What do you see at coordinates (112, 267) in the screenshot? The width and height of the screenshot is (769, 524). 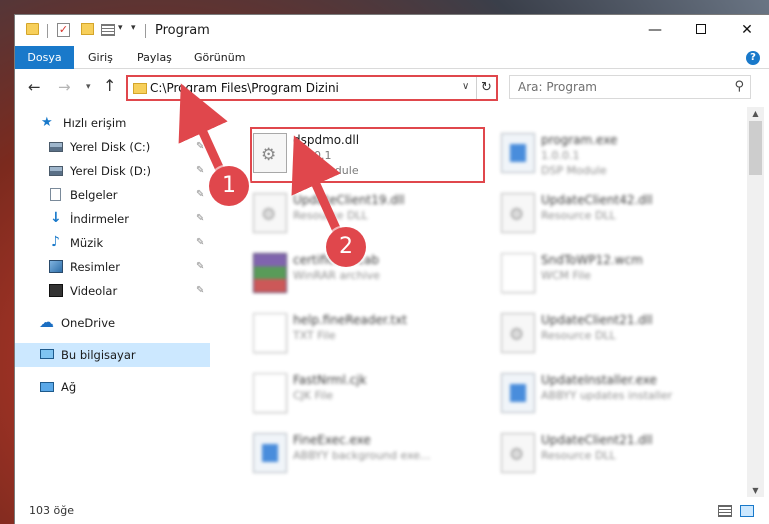 I see `sidebar-item-pictures: Resimler ✎` at bounding box center [112, 267].